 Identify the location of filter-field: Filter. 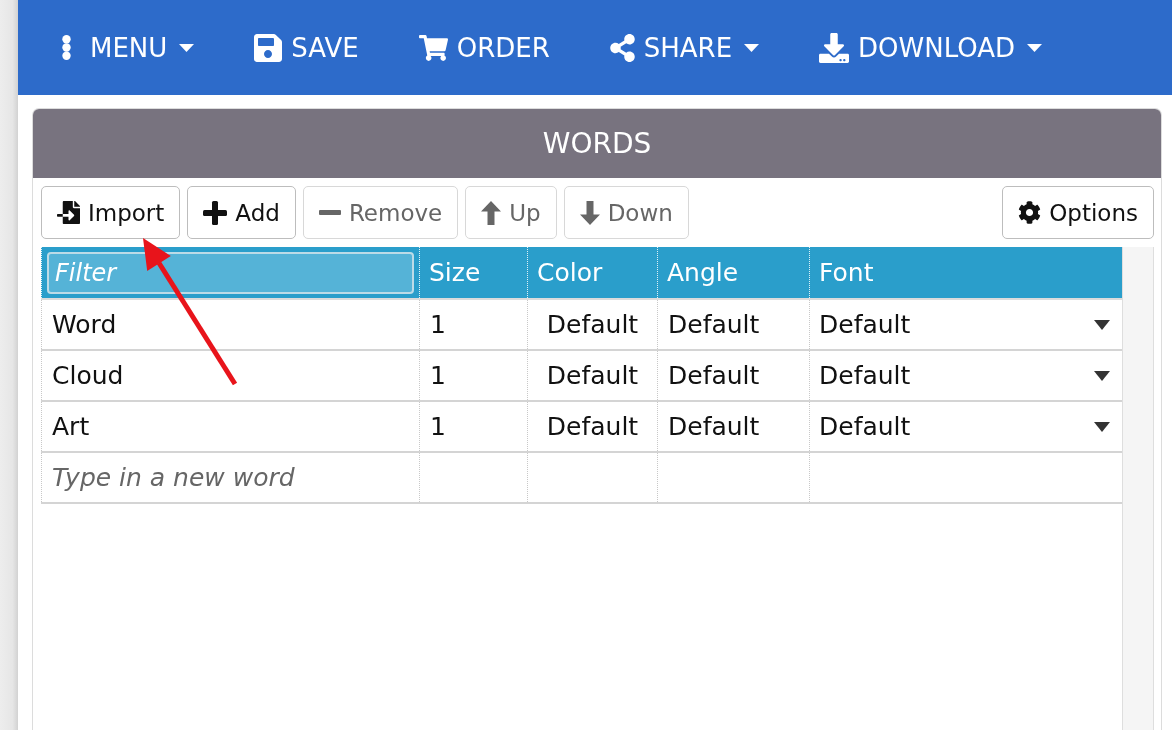
(230, 273).